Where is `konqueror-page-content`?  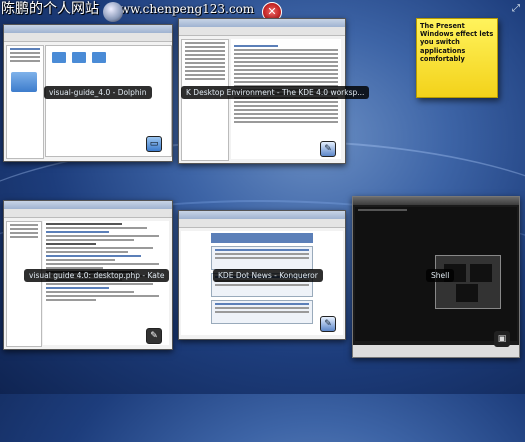 konqueror-page-content is located at coordinates (262, 283).